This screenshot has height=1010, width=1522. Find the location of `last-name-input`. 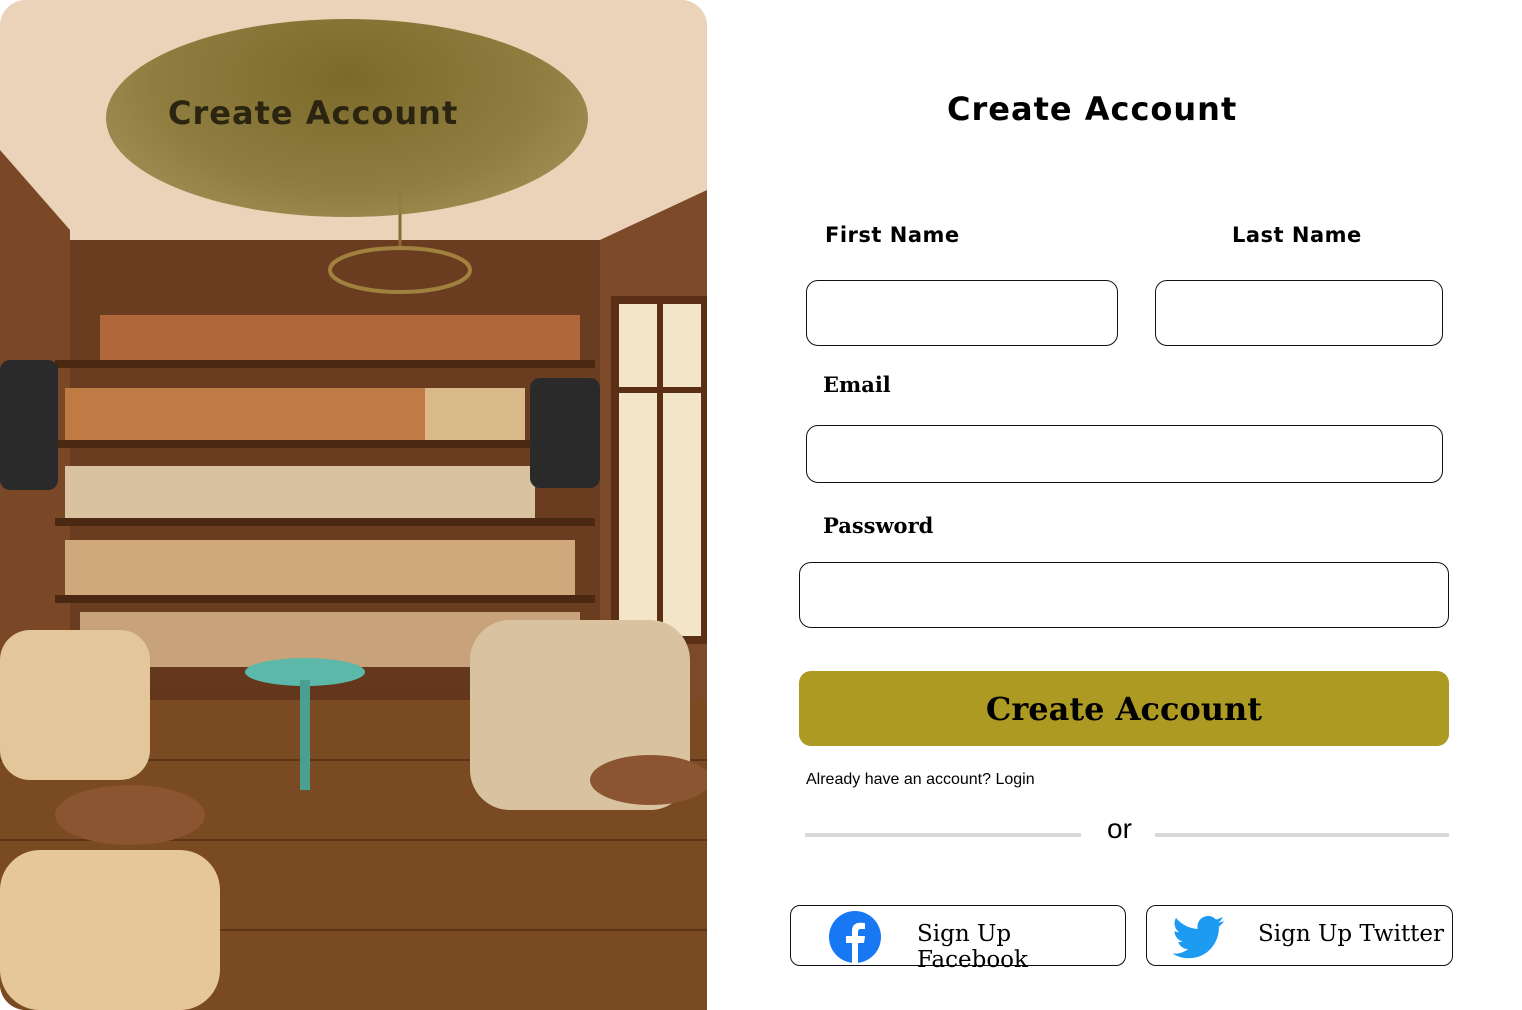

last-name-input is located at coordinates (1299, 313).